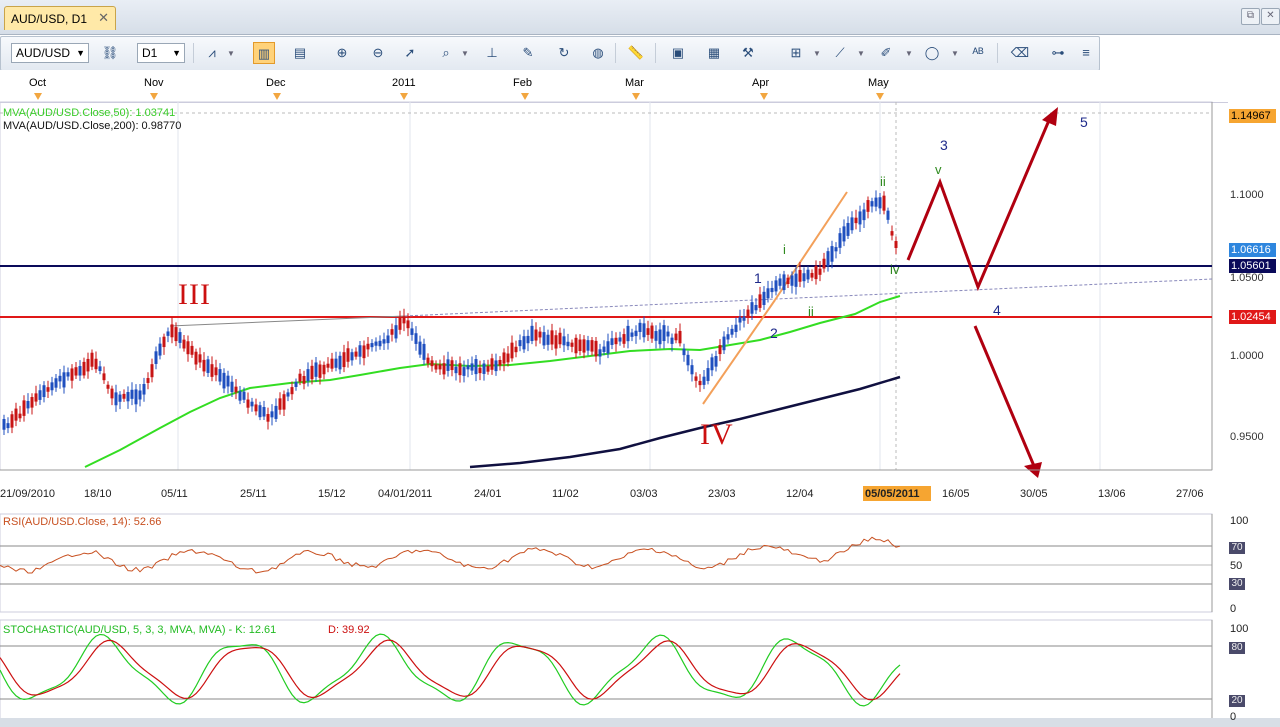  What do you see at coordinates (1004, 396) in the screenshot?
I see `projection-down-line` at bounding box center [1004, 396].